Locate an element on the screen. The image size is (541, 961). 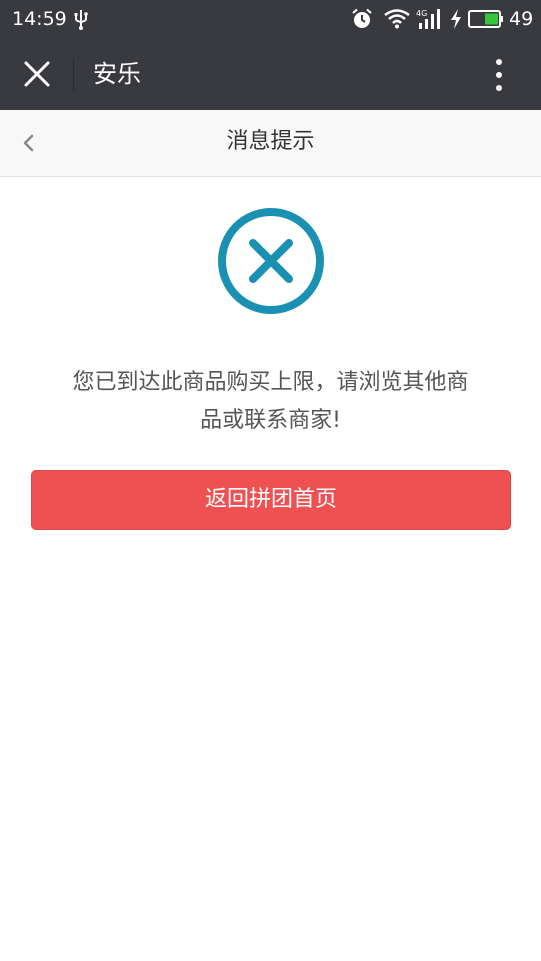
battery-icon is located at coordinates (485, 19).